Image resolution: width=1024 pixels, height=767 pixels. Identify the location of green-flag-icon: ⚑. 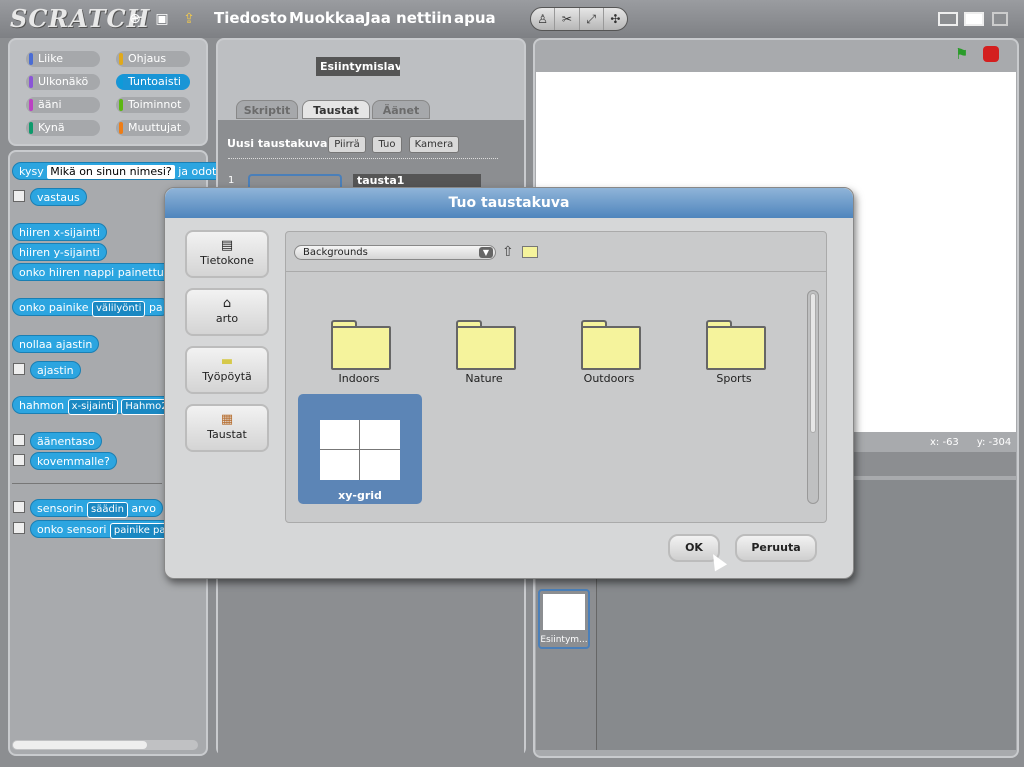
(964, 54).